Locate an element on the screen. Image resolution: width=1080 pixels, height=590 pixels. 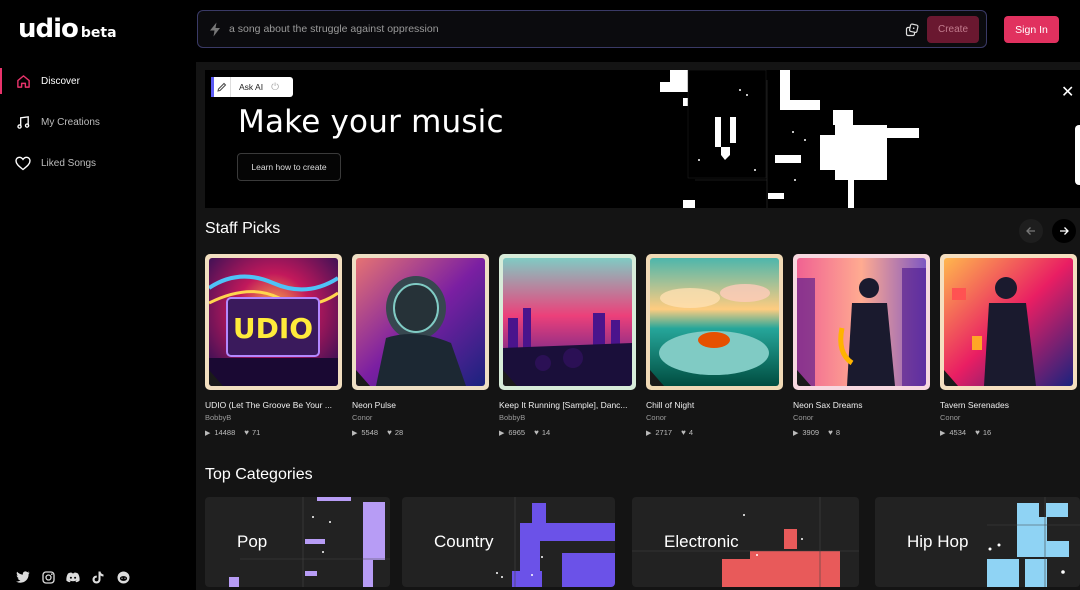
song-cover: UDIO is located at coordinates (273, 322).